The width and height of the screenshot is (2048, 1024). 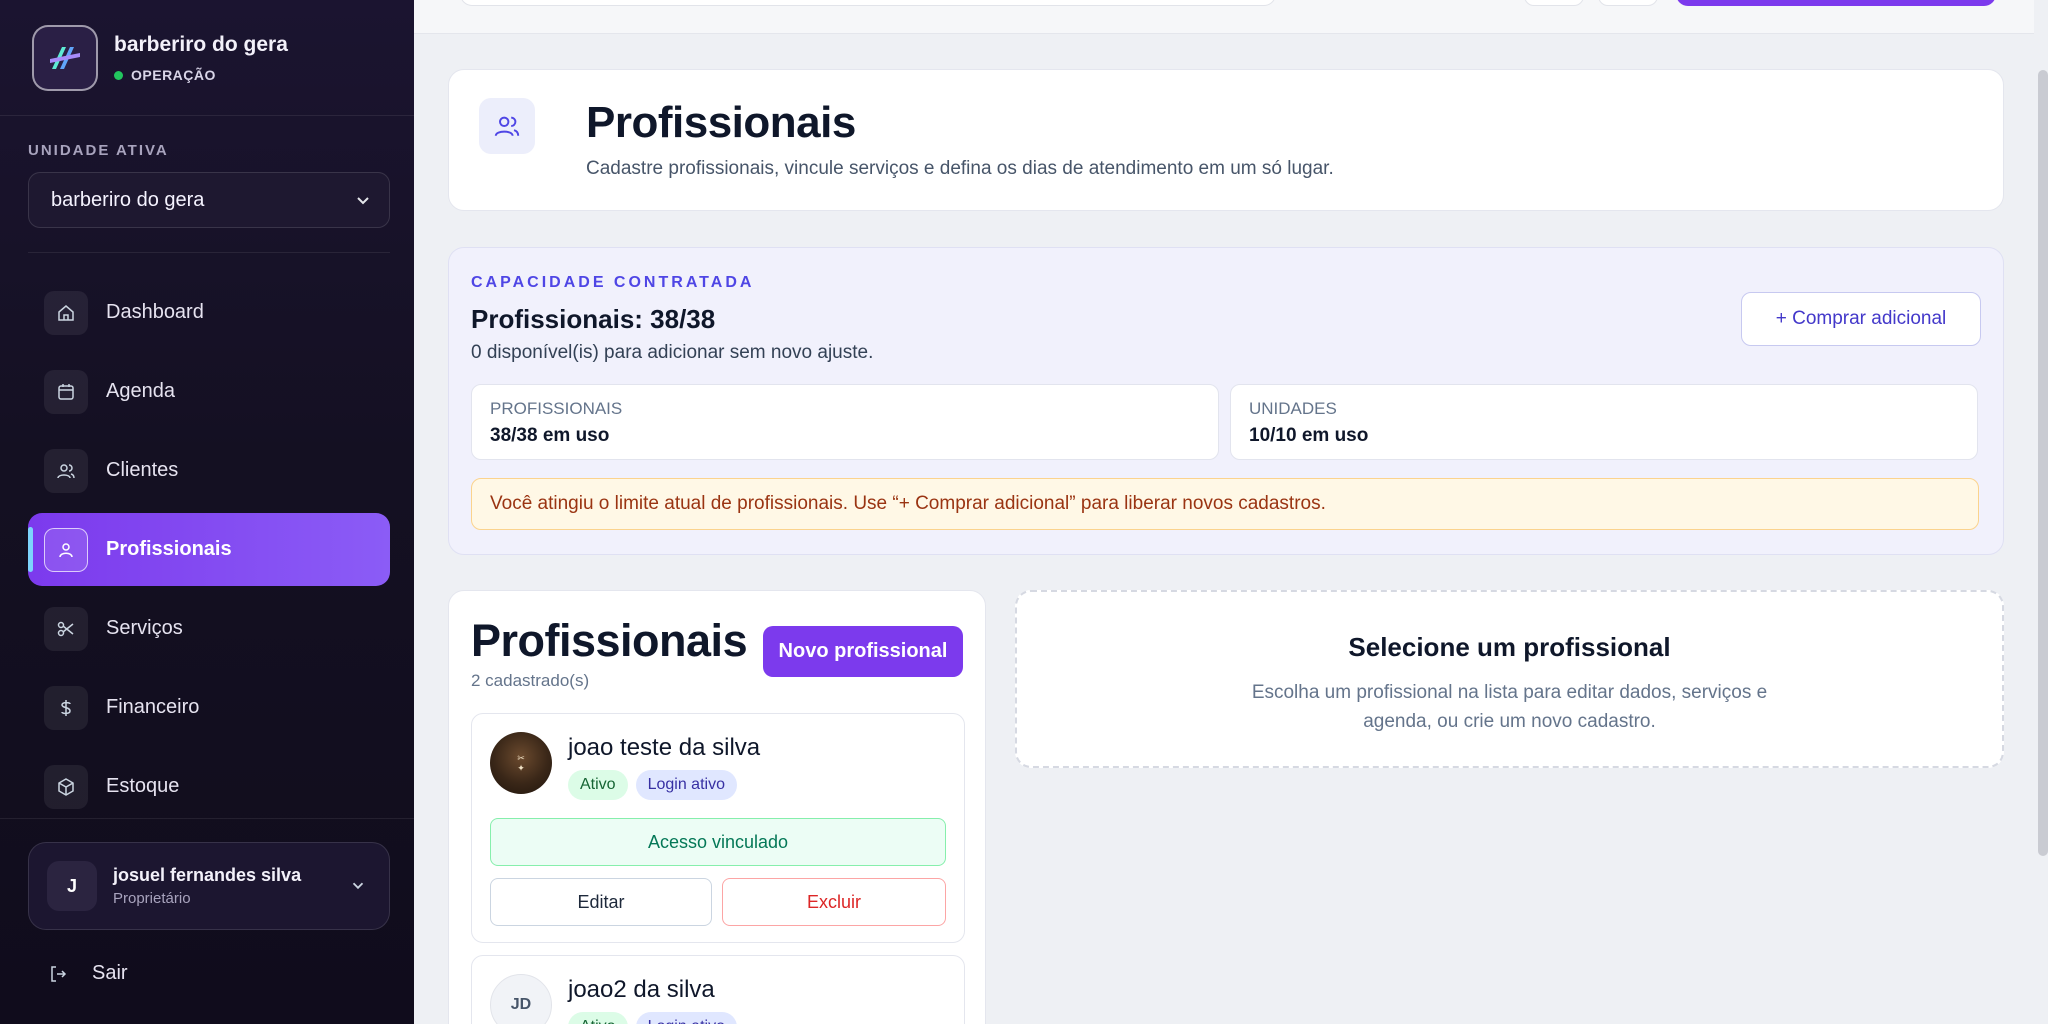 What do you see at coordinates (209, 200) in the screenshot?
I see `unit-select: barberiro do gera` at bounding box center [209, 200].